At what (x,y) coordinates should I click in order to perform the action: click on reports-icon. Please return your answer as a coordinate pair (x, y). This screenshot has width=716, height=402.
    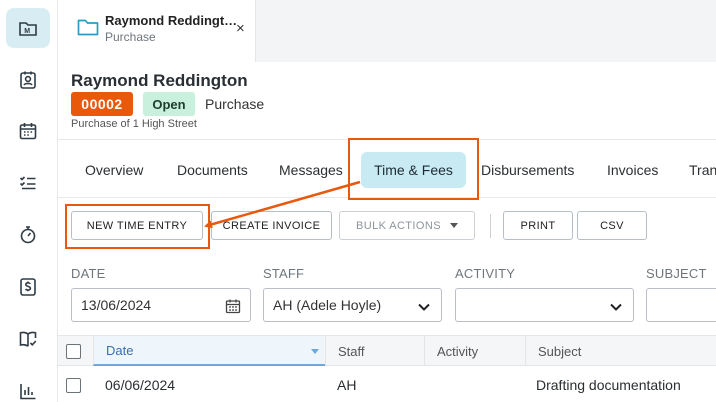
    Looking at the image, I should click on (28, 386).